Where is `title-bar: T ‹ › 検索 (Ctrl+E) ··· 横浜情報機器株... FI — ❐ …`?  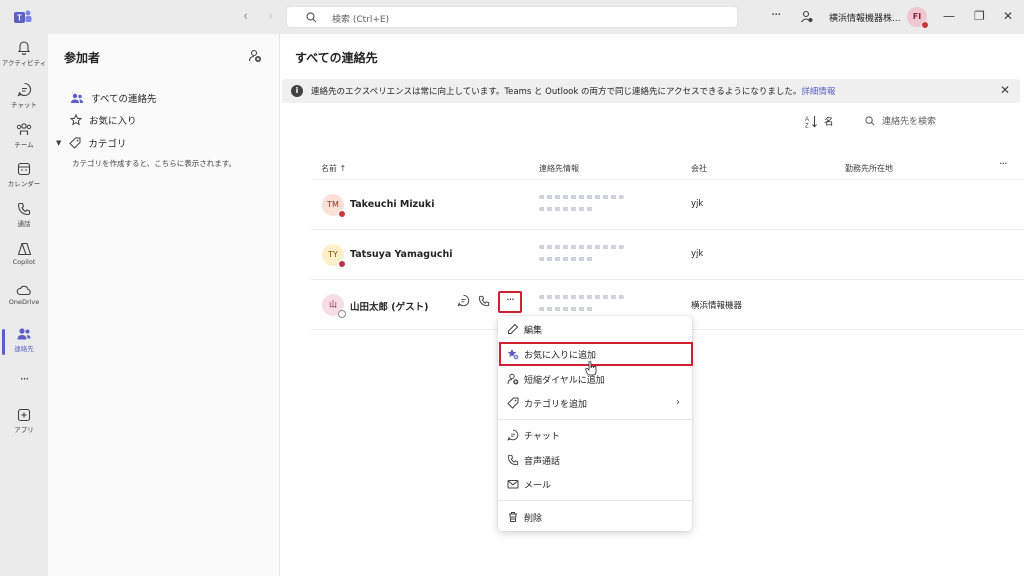
title-bar: T ‹ › 検索 (Ctrl+E) ··· 横浜情報機器株... FI — ❐ … is located at coordinates (512, 17).